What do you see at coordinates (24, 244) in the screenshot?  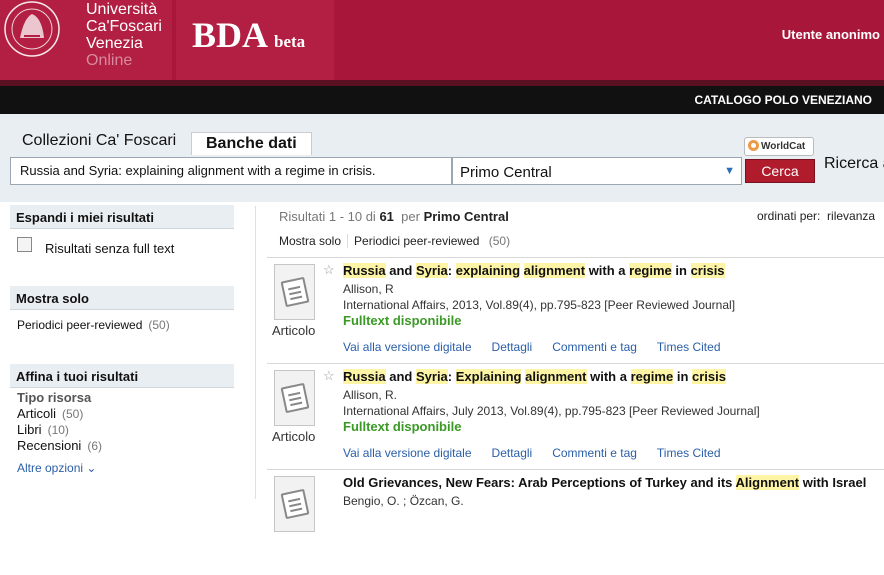 I see `no-fulltext-checkbox` at bounding box center [24, 244].